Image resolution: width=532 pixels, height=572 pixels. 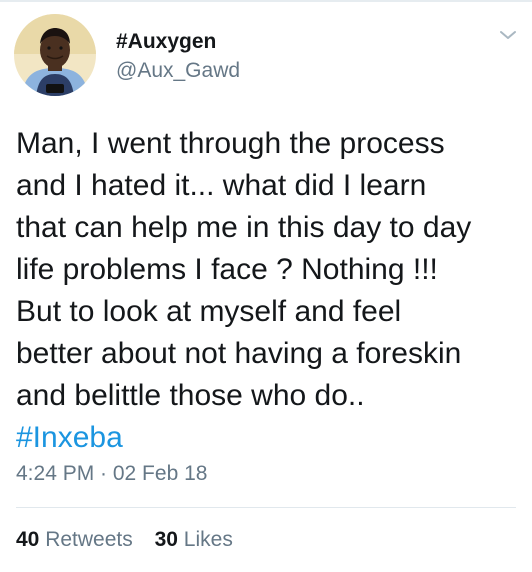 I want to click on tweet-text-line: But to look at myself and feel, so click(x=209, y=311).